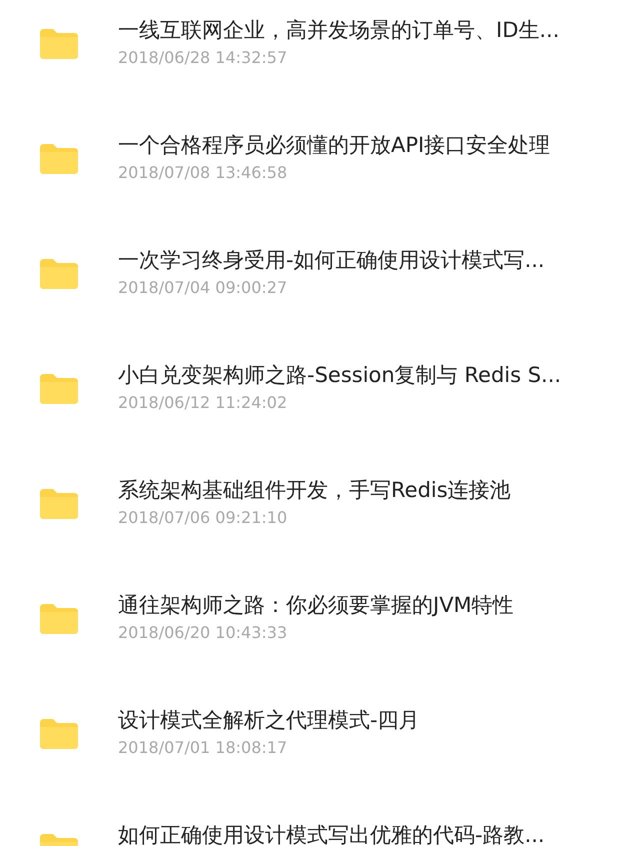  Describe the element at coordinates (203, 748) in the screenshot. I see `file-date: 2018/07/01 18:08:17` at that location.